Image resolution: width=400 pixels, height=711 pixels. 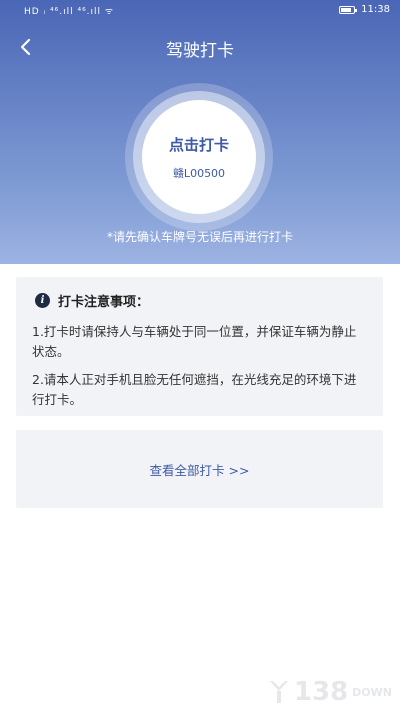 I want to click on page-title: 驾驶打卡, so click(x=200, y=51).